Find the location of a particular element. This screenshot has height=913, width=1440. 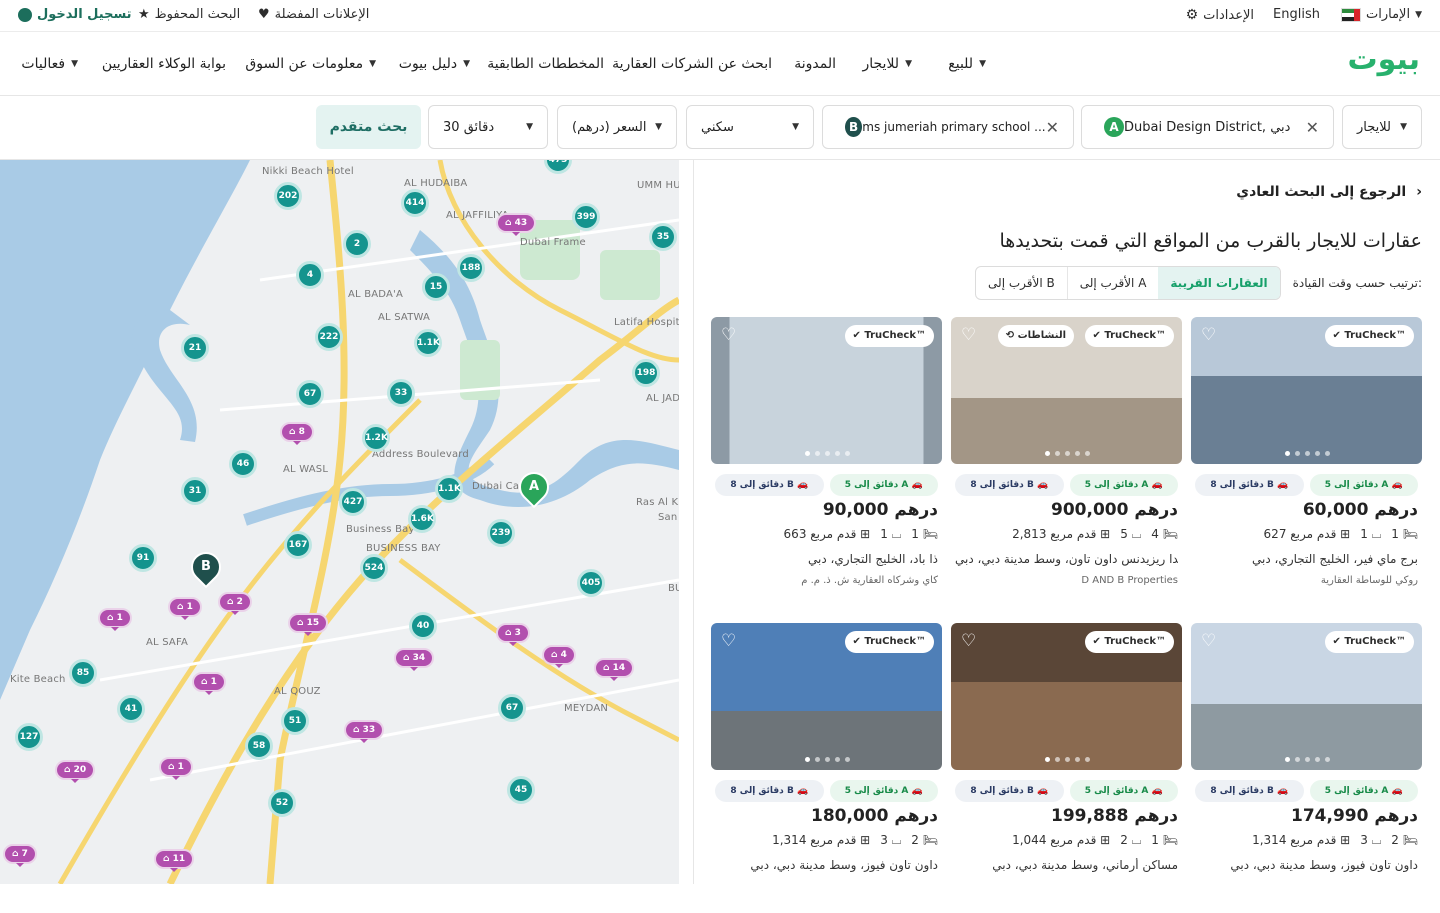

building-marker: ⌂ 14 is located at coordinates (614, 669).